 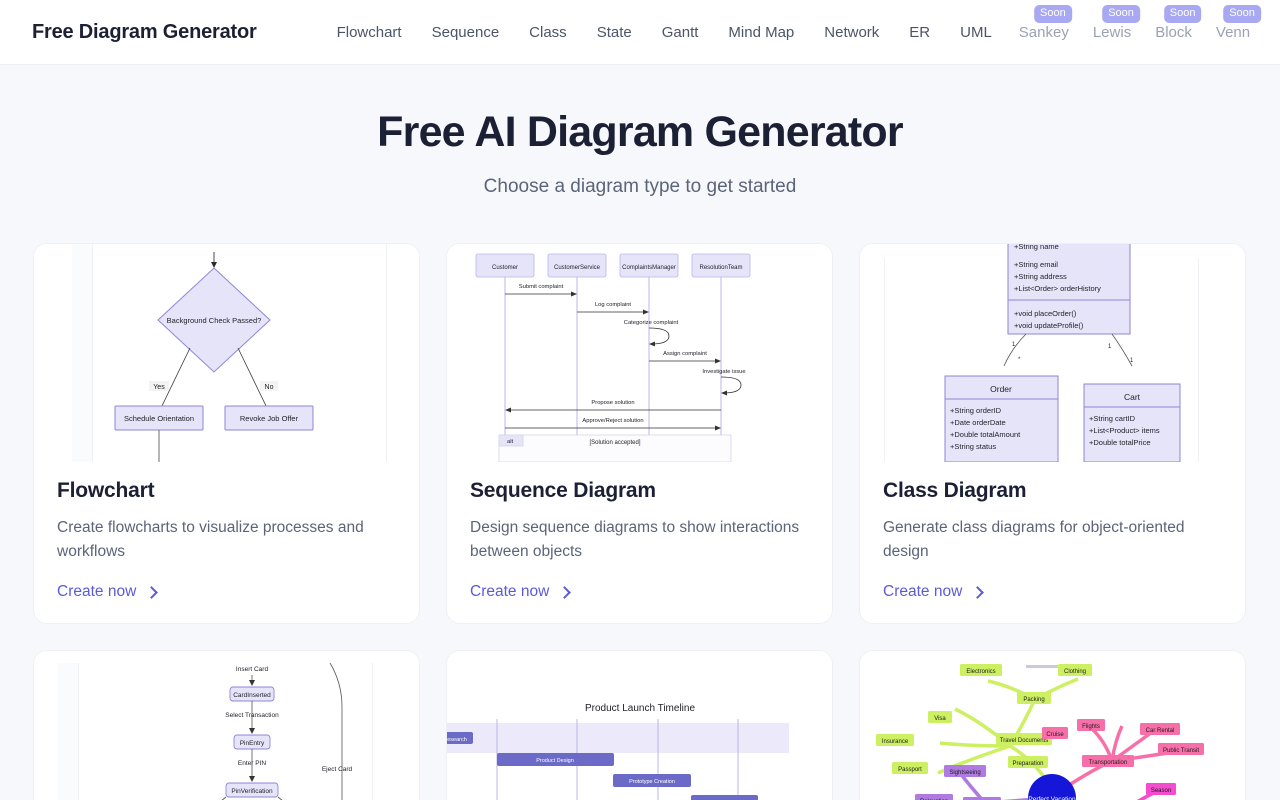 What do you see at coordinates (144, 31) in the screenshot?
I see `brand-title: Free Diagram Generator` at bounding box center [144, 31].